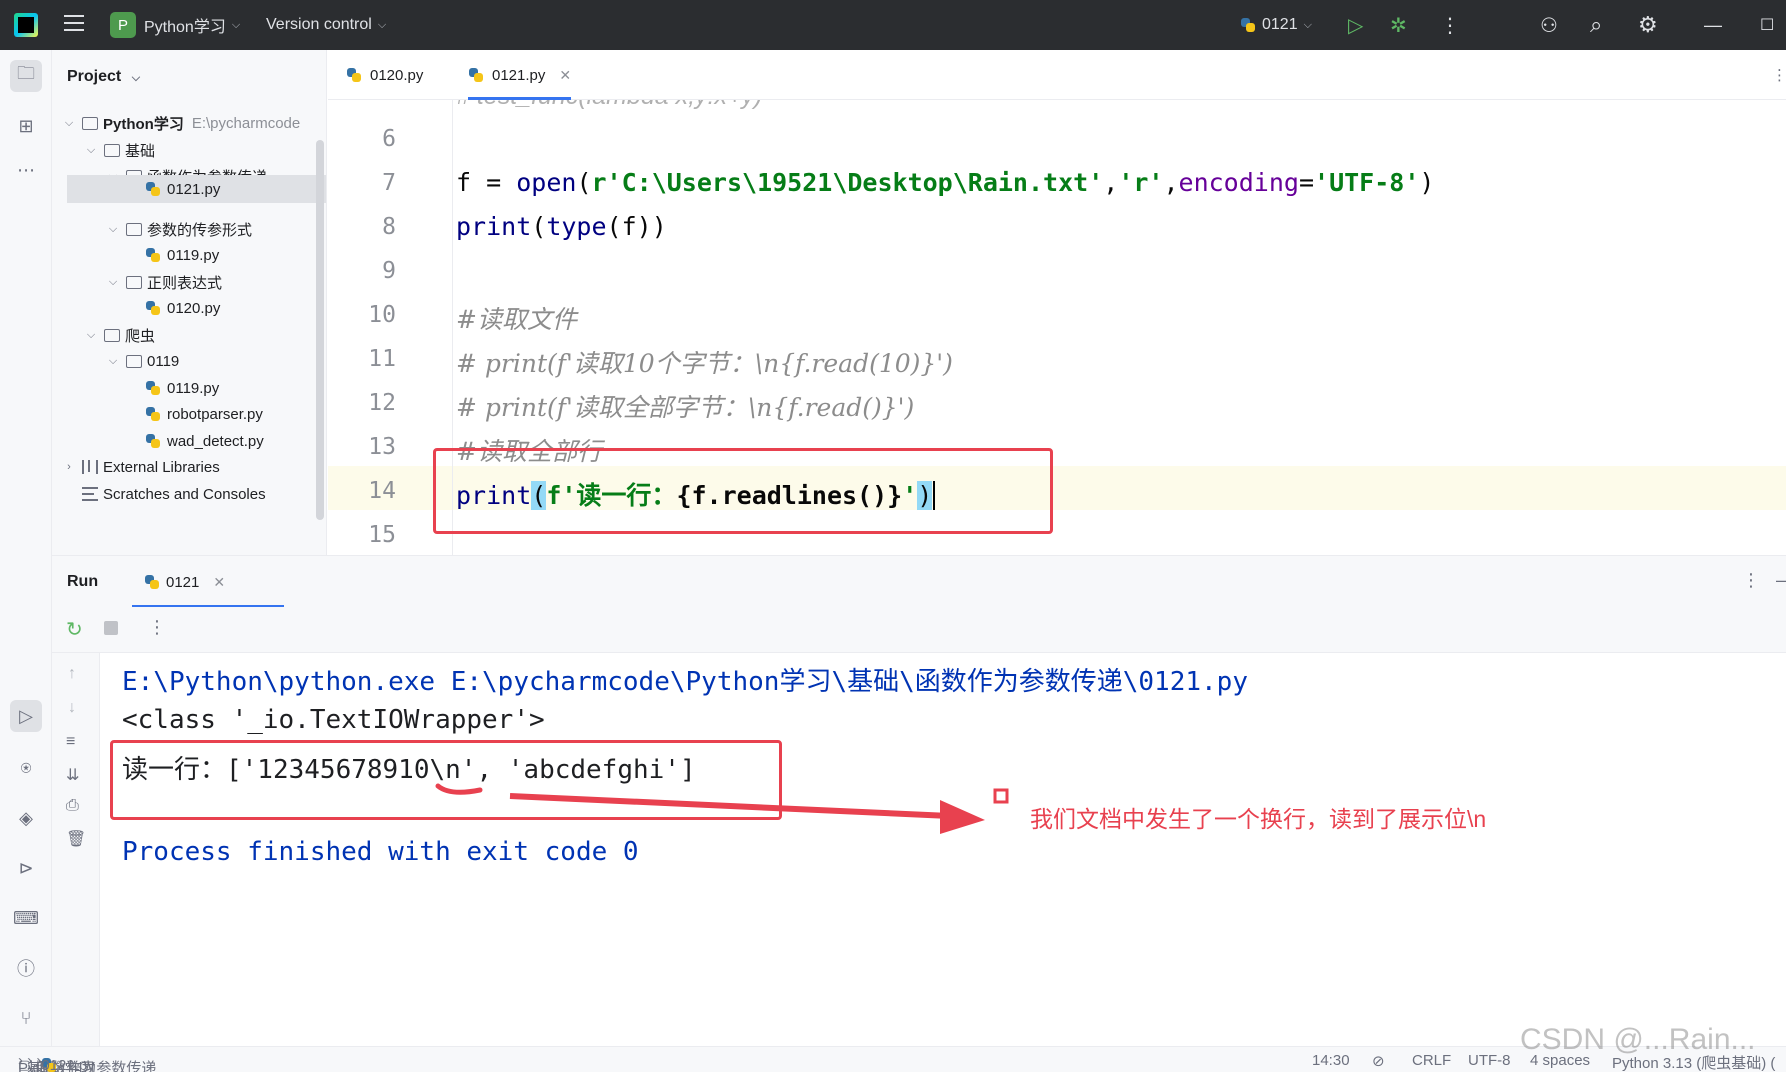  What do you see at coordinates (215, 414) in the screenshot?
I see `tree-label: robotparser.py` at bounding box center [215, 414].